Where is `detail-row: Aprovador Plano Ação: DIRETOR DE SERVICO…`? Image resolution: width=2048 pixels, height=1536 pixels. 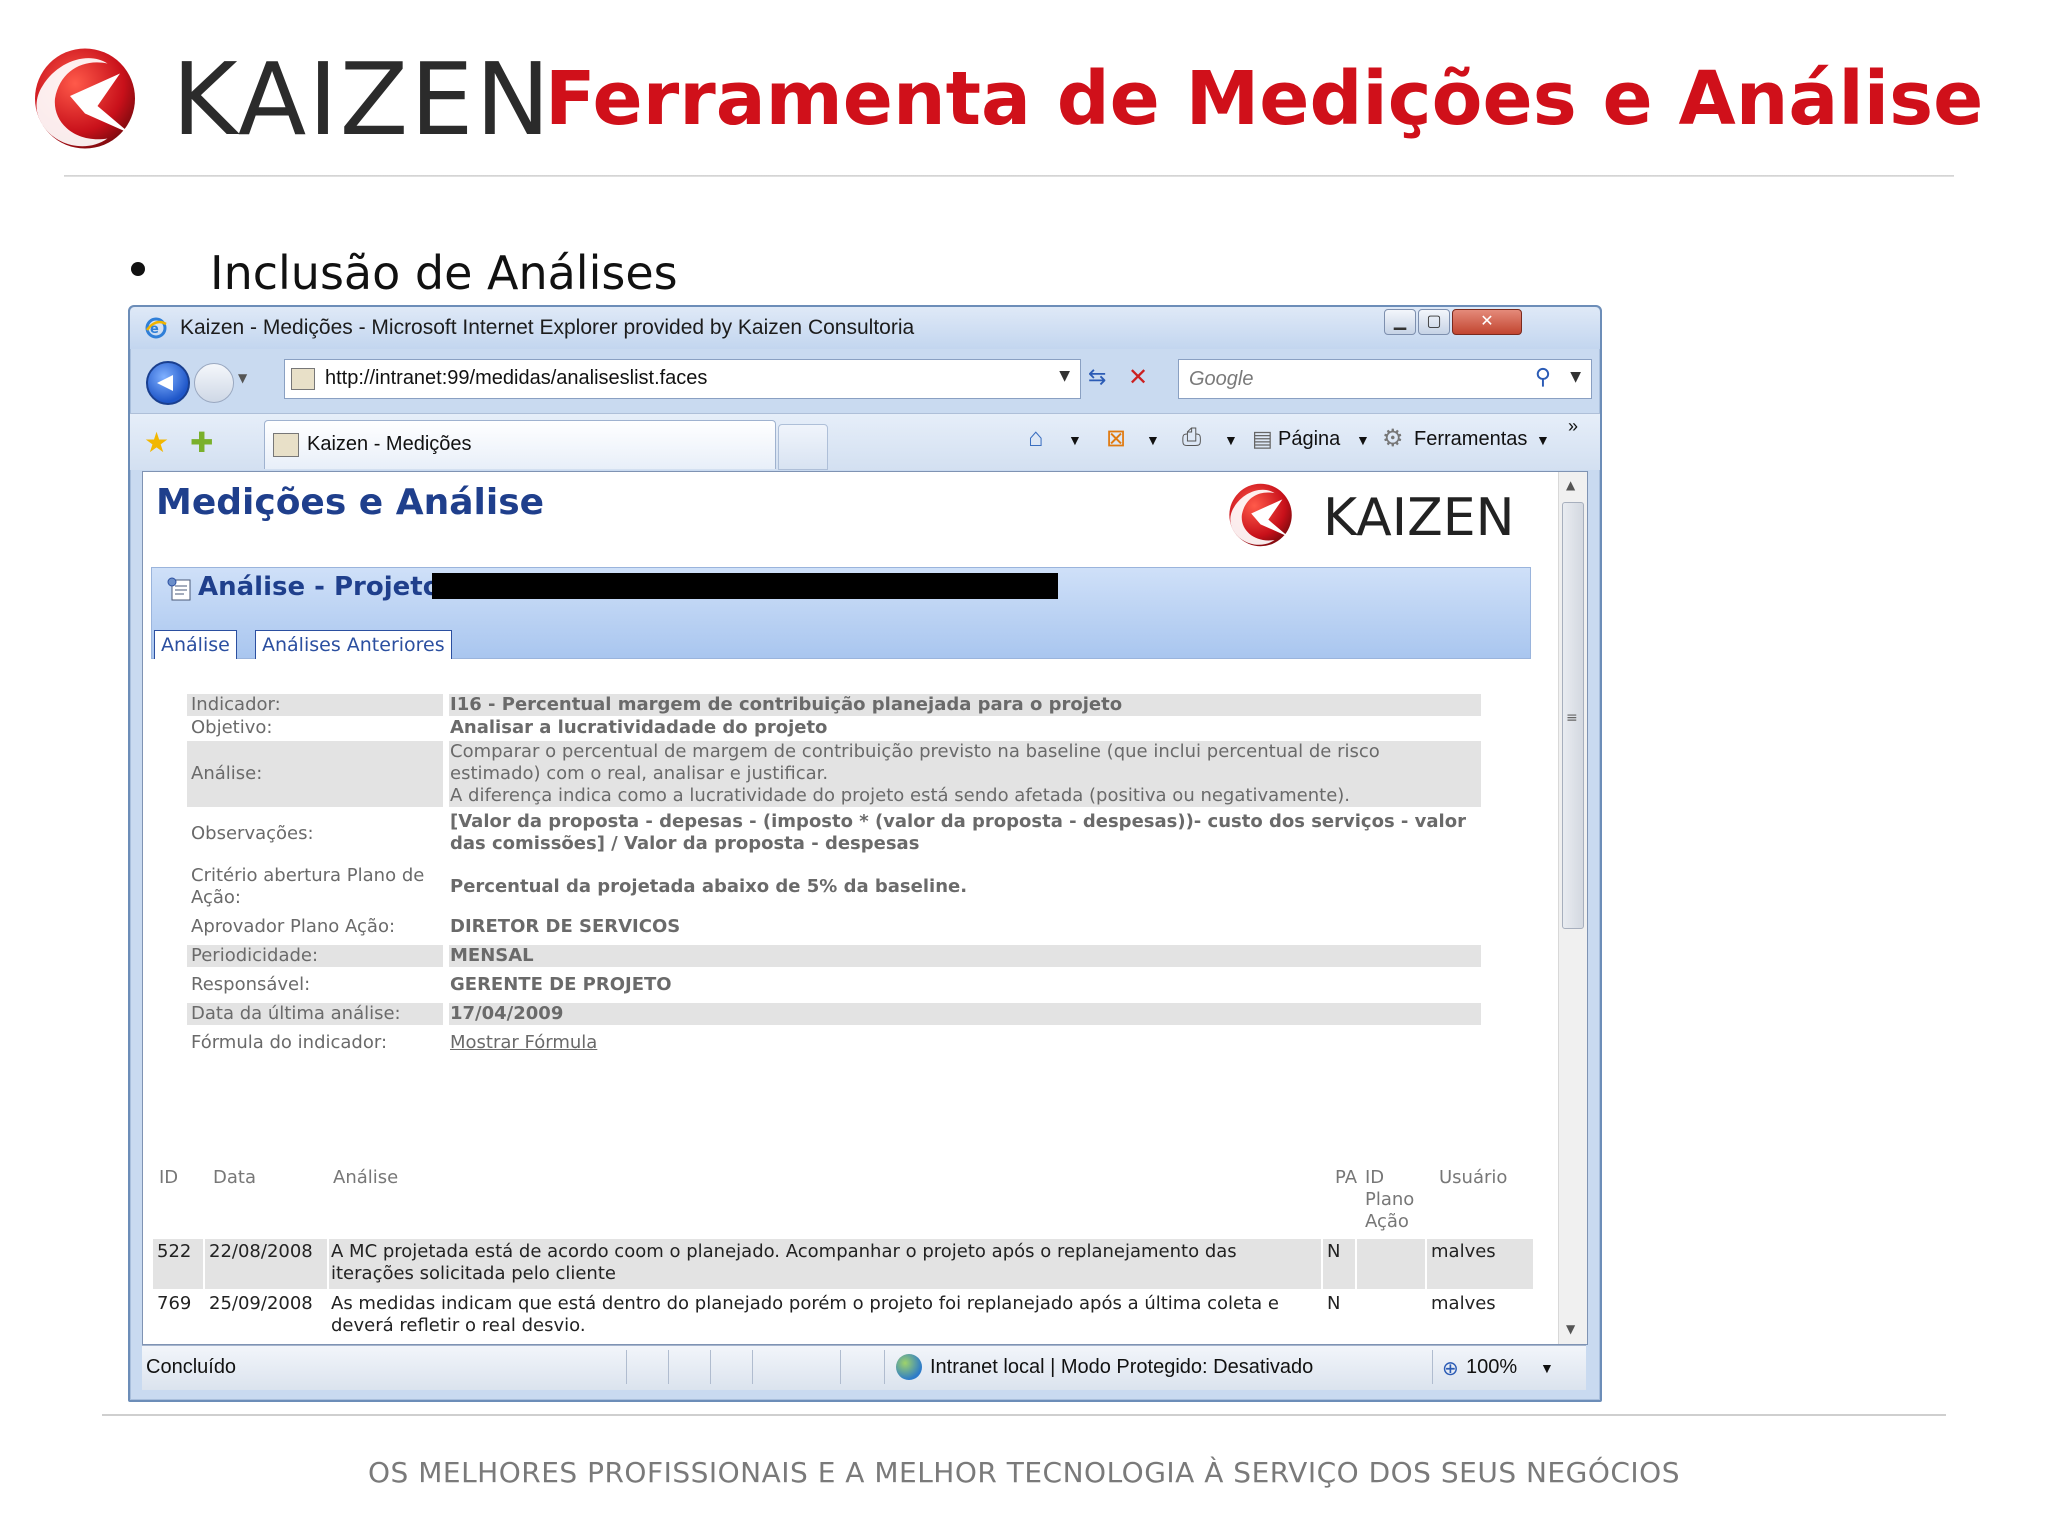 detail-row: Aprovador Plano Ação: DIRETOR DE SERVICO… is located at coordinates (834, 927).